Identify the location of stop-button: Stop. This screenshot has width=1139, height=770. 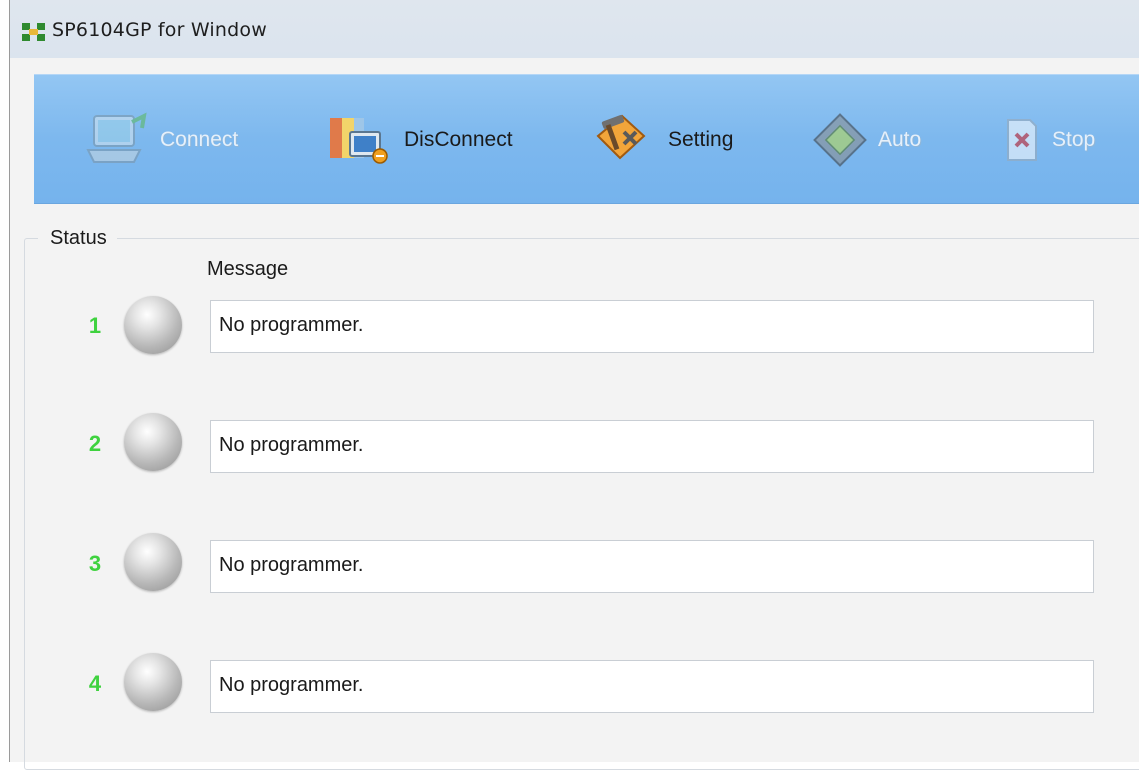
(1048, 140).